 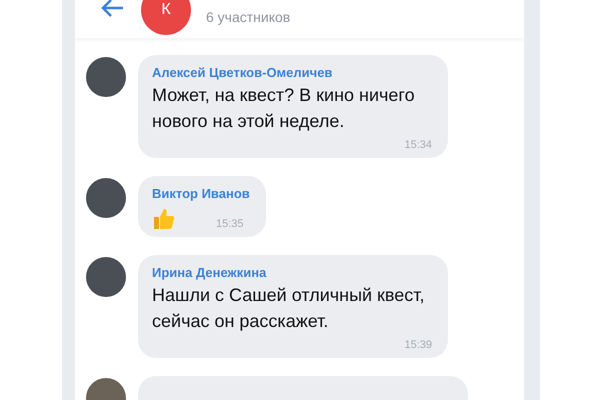 What do you see at coordinates (248, 17) in the screenshot?
I see `member-count: 6 участников` at bounding box center [248, 17].